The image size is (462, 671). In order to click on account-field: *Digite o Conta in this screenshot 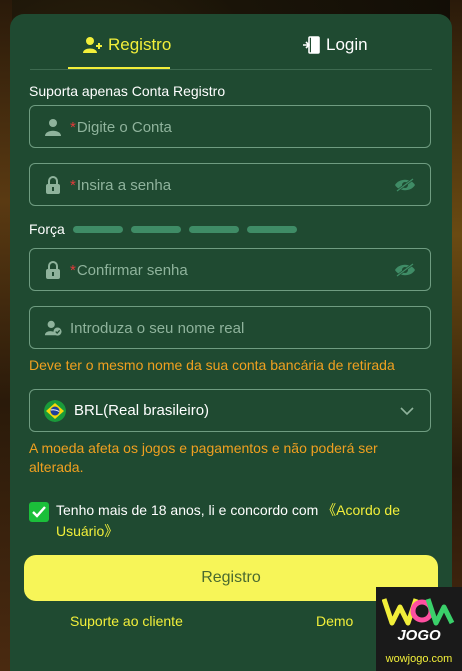, I will do `click(230, 126)`.